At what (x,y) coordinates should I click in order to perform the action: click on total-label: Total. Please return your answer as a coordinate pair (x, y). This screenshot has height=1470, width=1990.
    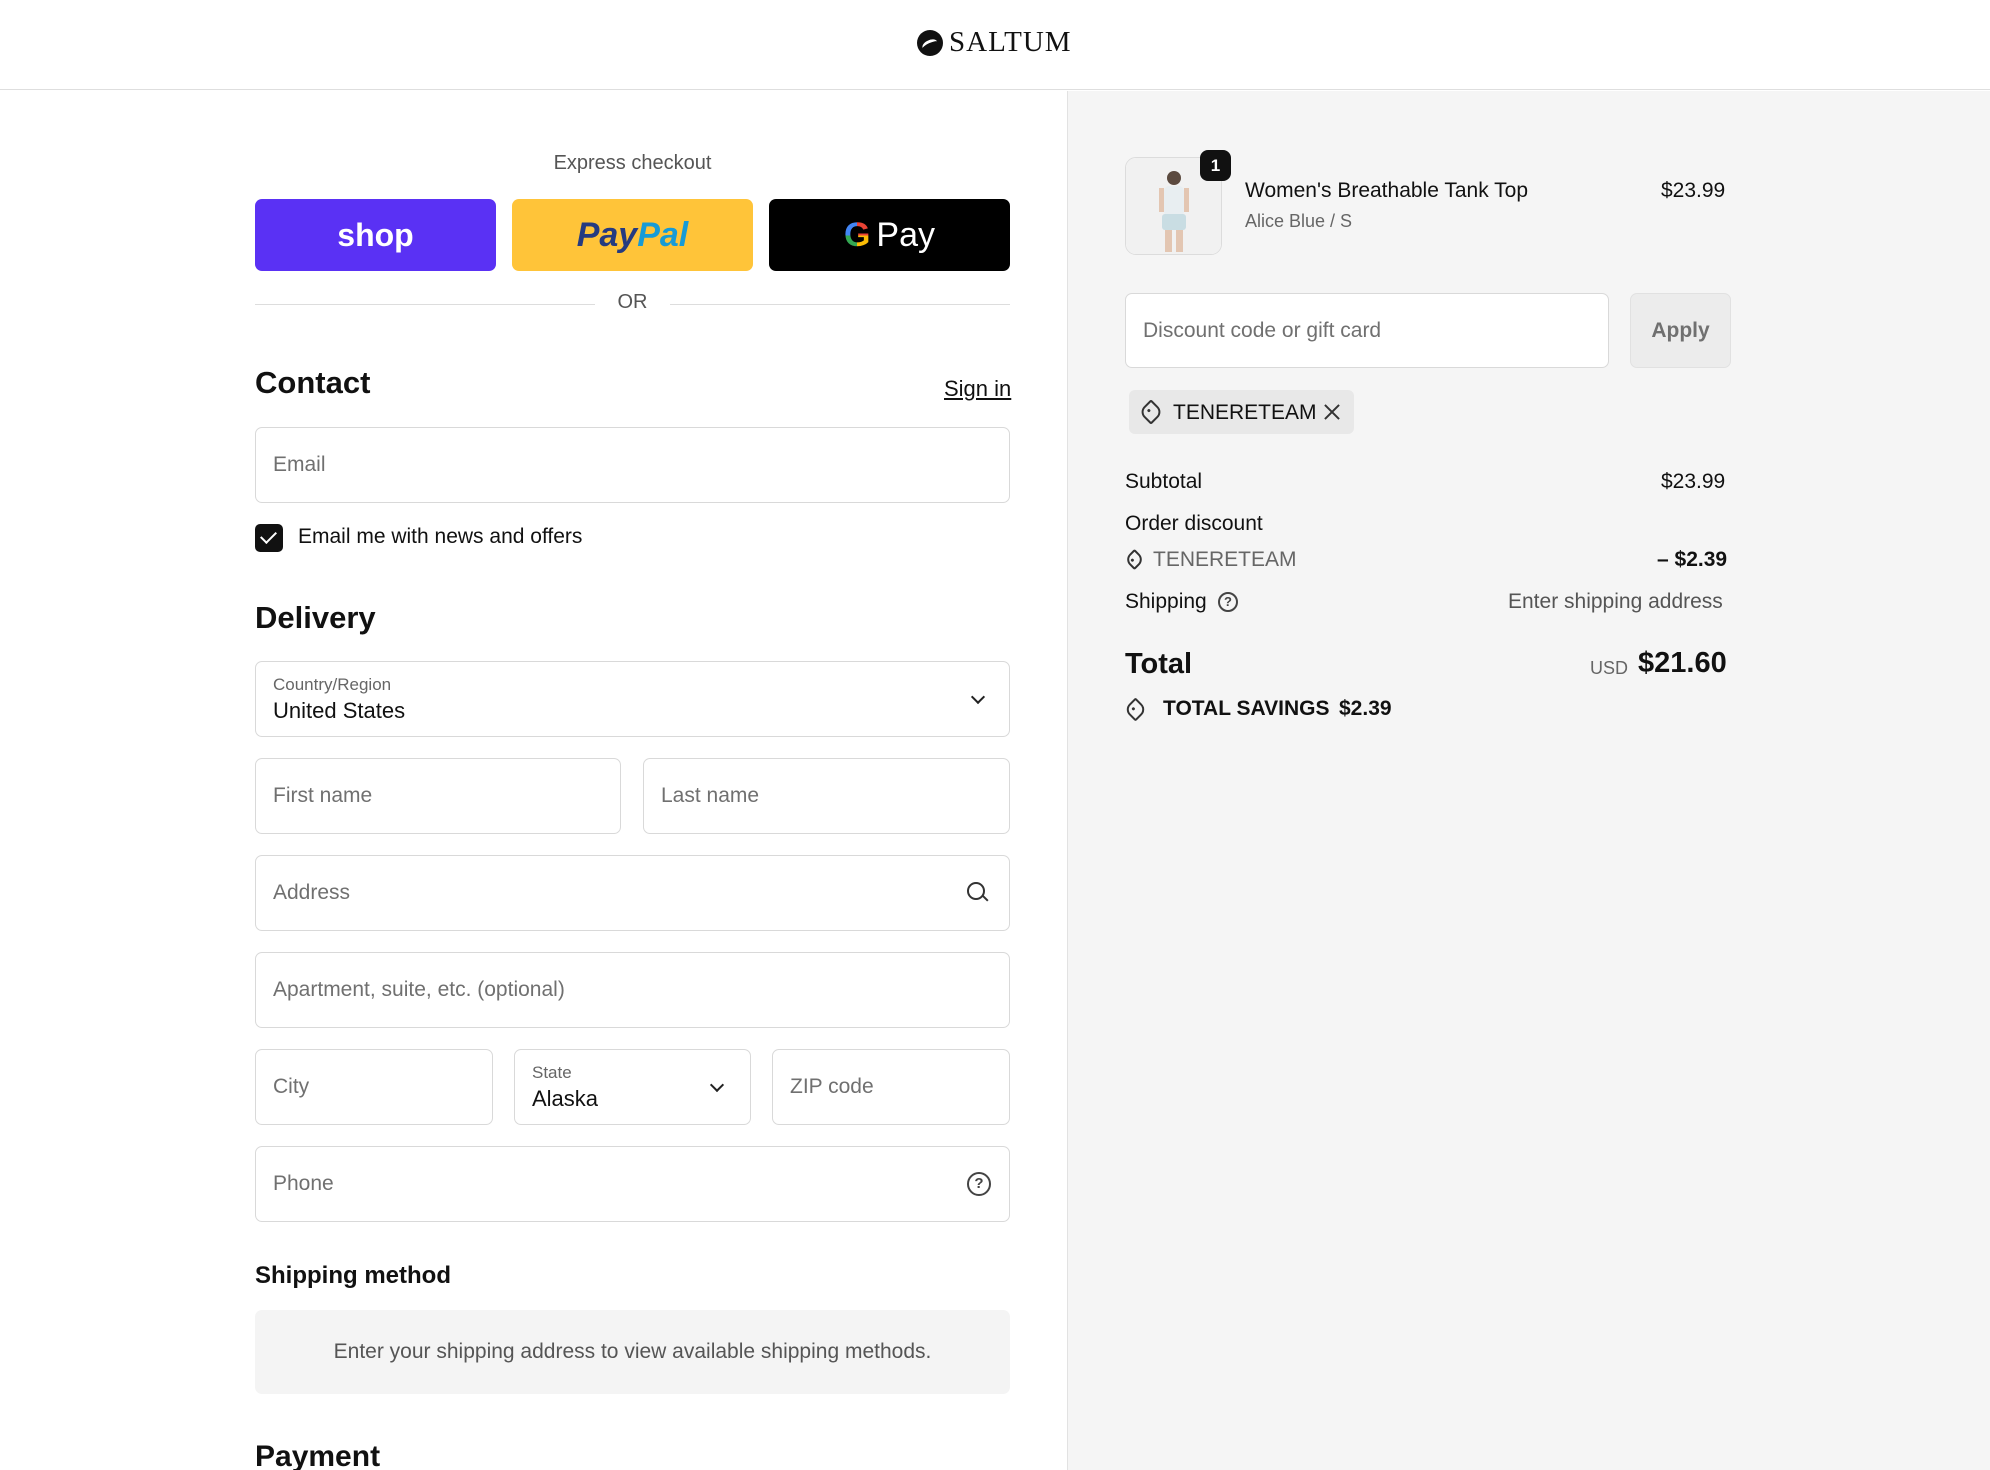
    Looking at the image, I should click on (1159, 664).